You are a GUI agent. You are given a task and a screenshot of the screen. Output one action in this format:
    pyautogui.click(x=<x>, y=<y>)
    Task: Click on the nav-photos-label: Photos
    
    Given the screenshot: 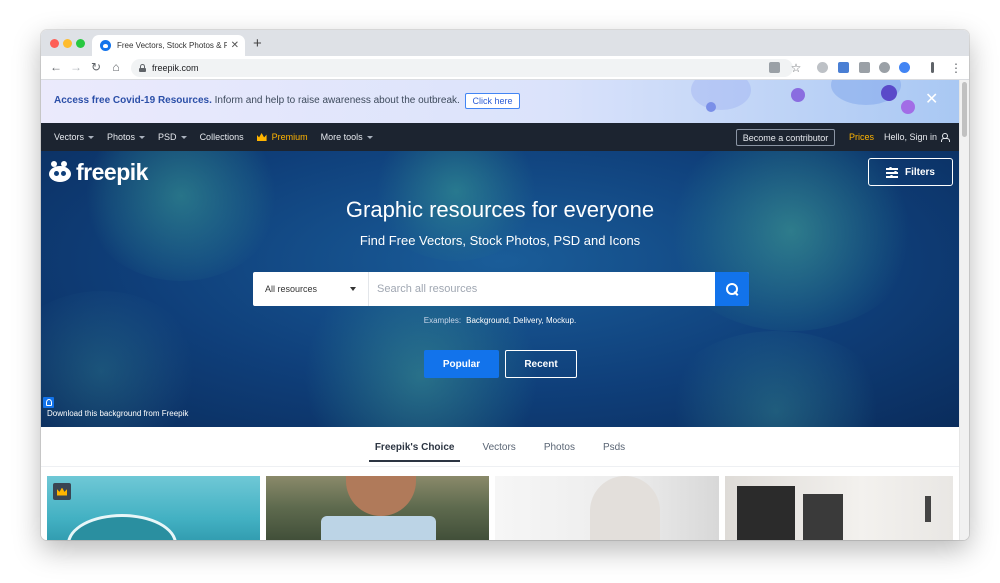 What is the action you would take?
    pyautogui.click(x=121, y=137)
    